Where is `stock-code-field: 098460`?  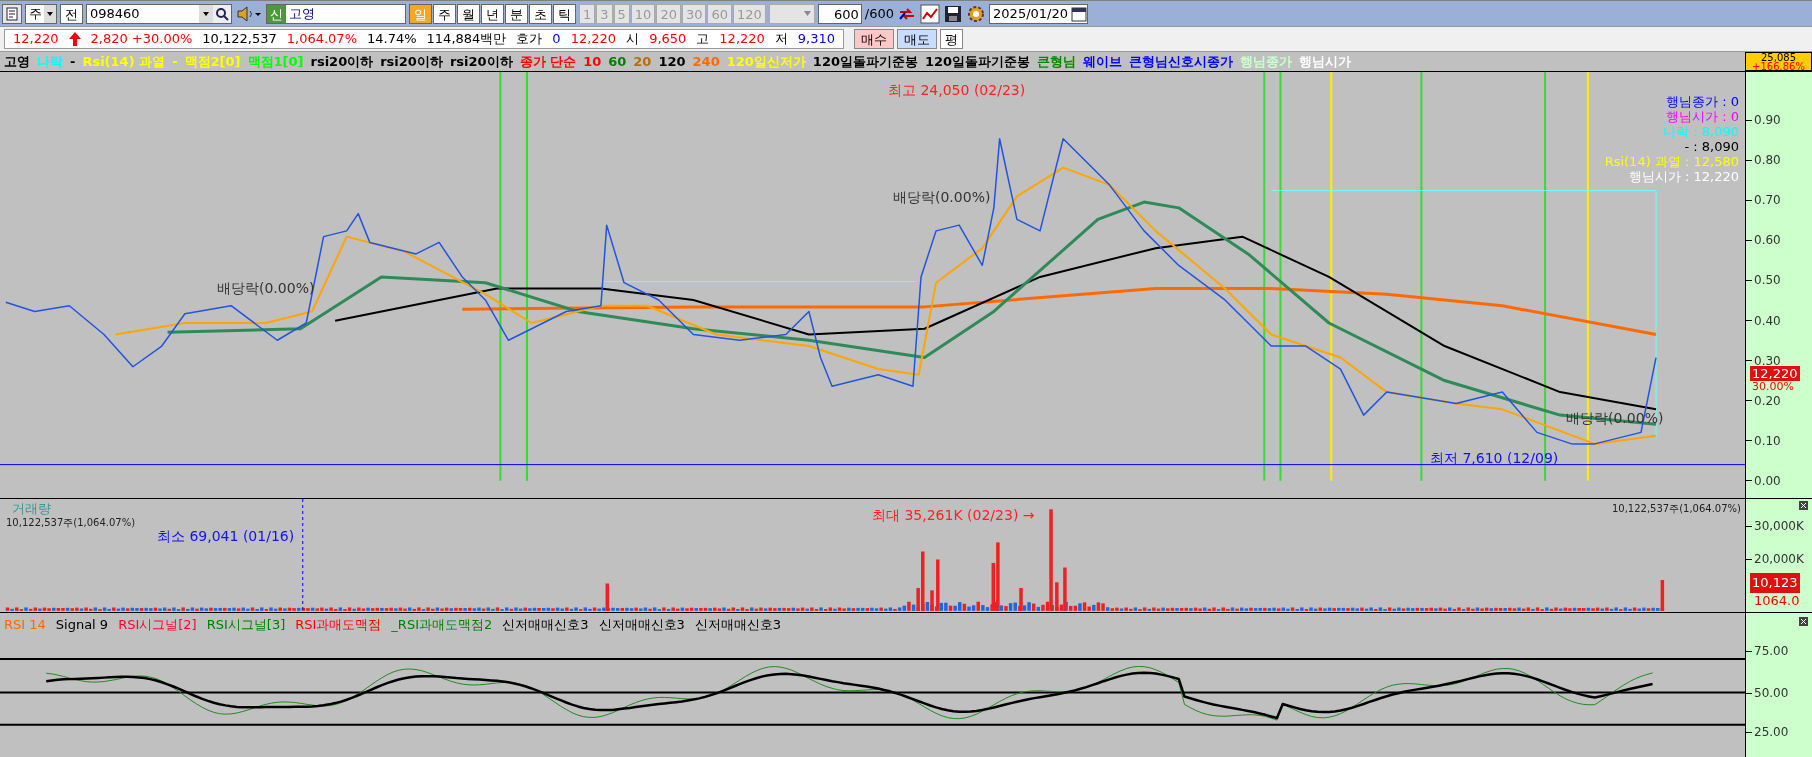
stock-code-field: 098460 is located at coordinates (159, 13).